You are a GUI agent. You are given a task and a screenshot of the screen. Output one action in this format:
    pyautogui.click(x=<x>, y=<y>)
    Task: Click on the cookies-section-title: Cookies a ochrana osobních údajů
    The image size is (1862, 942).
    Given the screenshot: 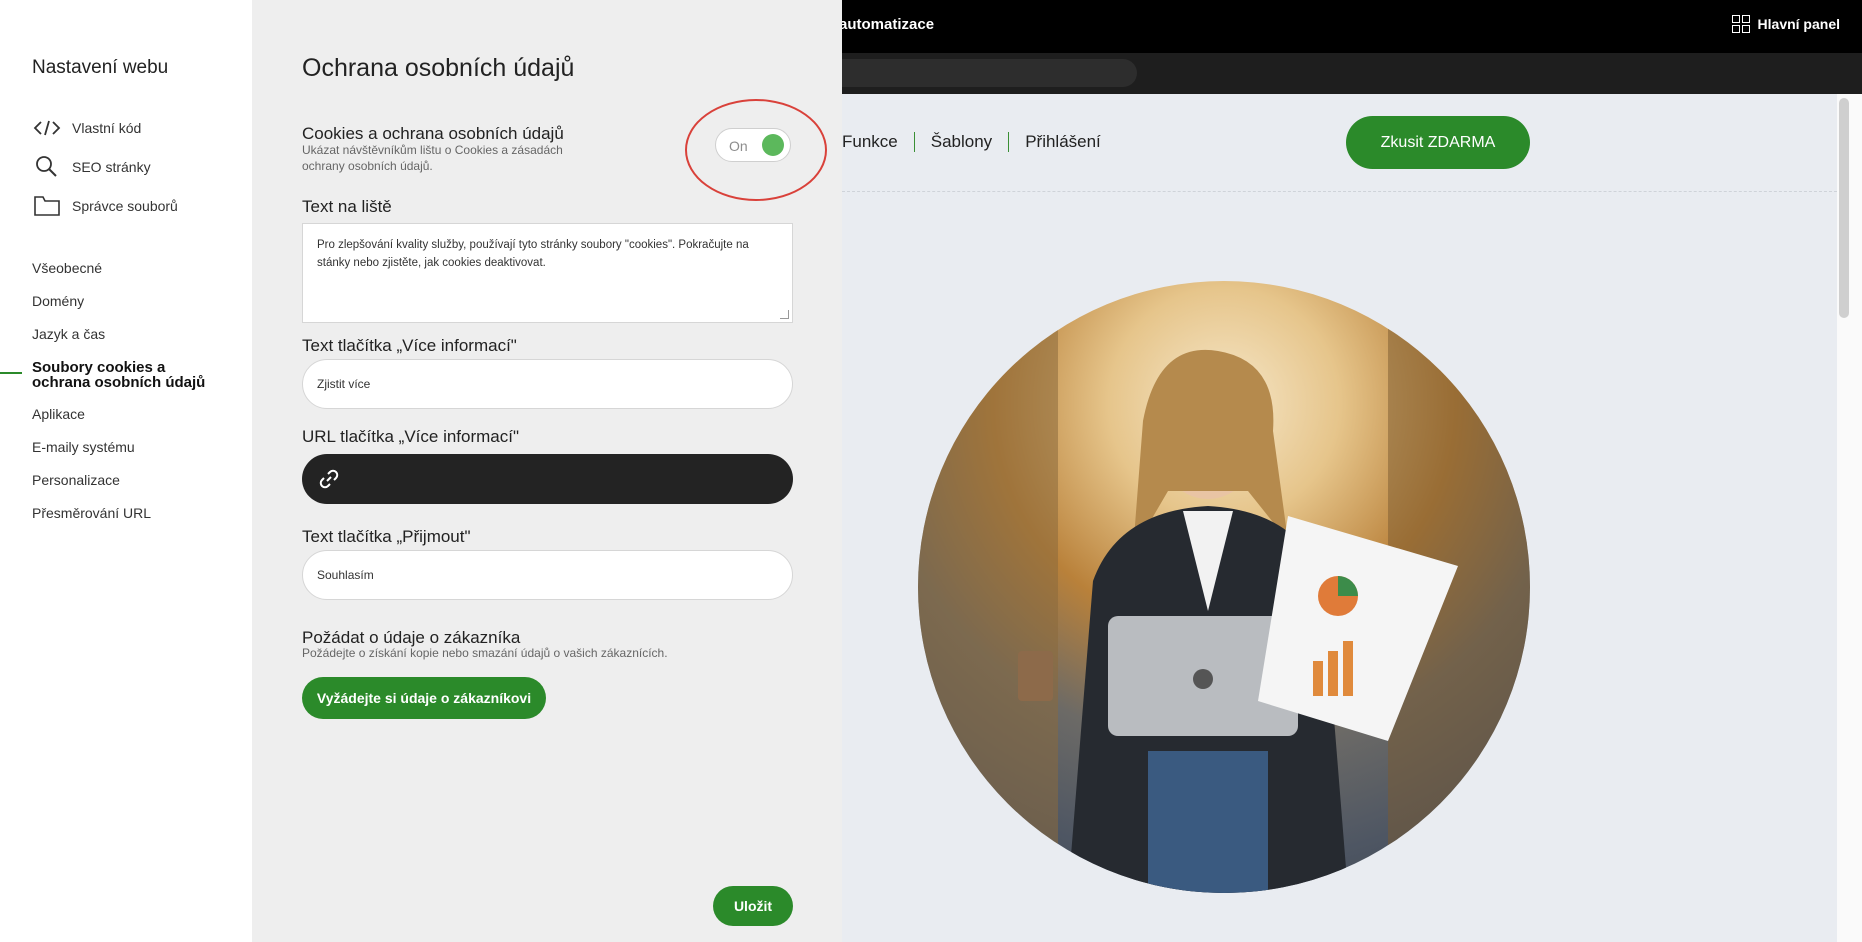 What is the action you would take?
    pyautogui.click(x=433, y=133)
    